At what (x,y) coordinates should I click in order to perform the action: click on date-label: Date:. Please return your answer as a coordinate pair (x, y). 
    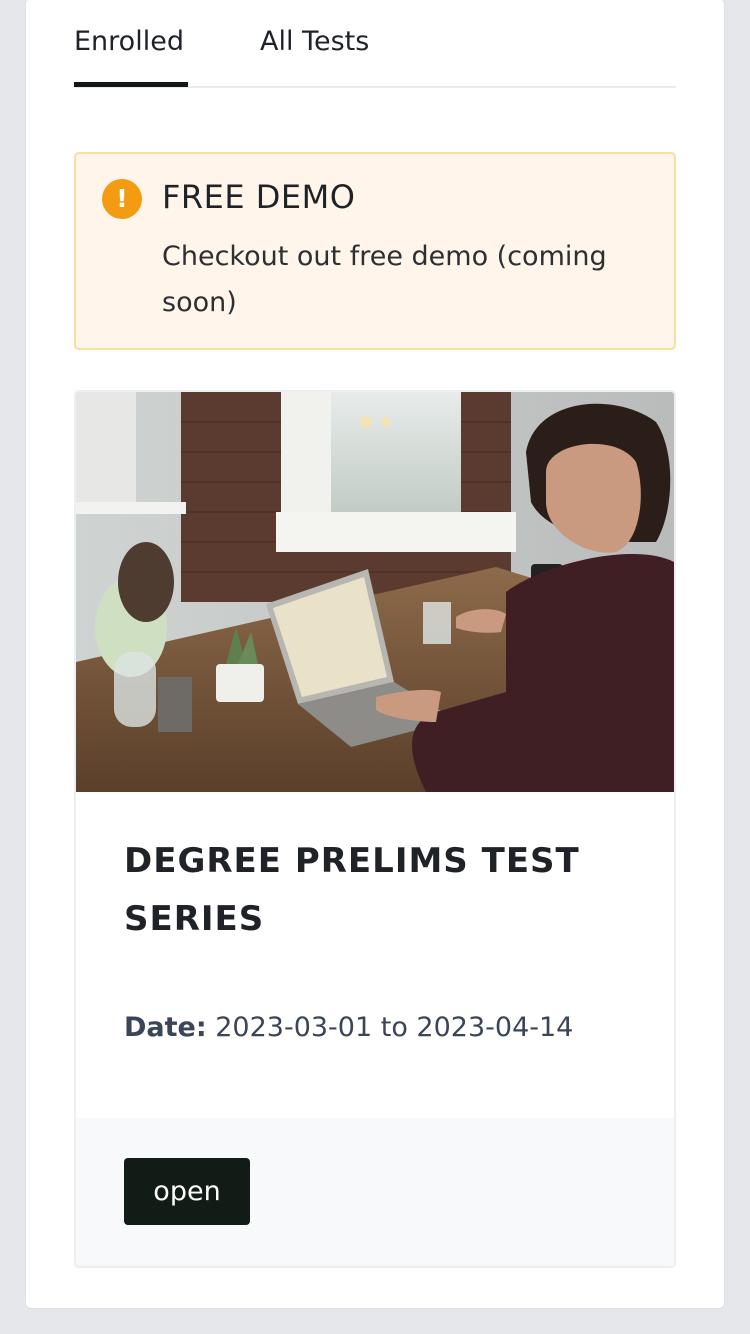
    Looking at the image, I should click on (165, 1027).